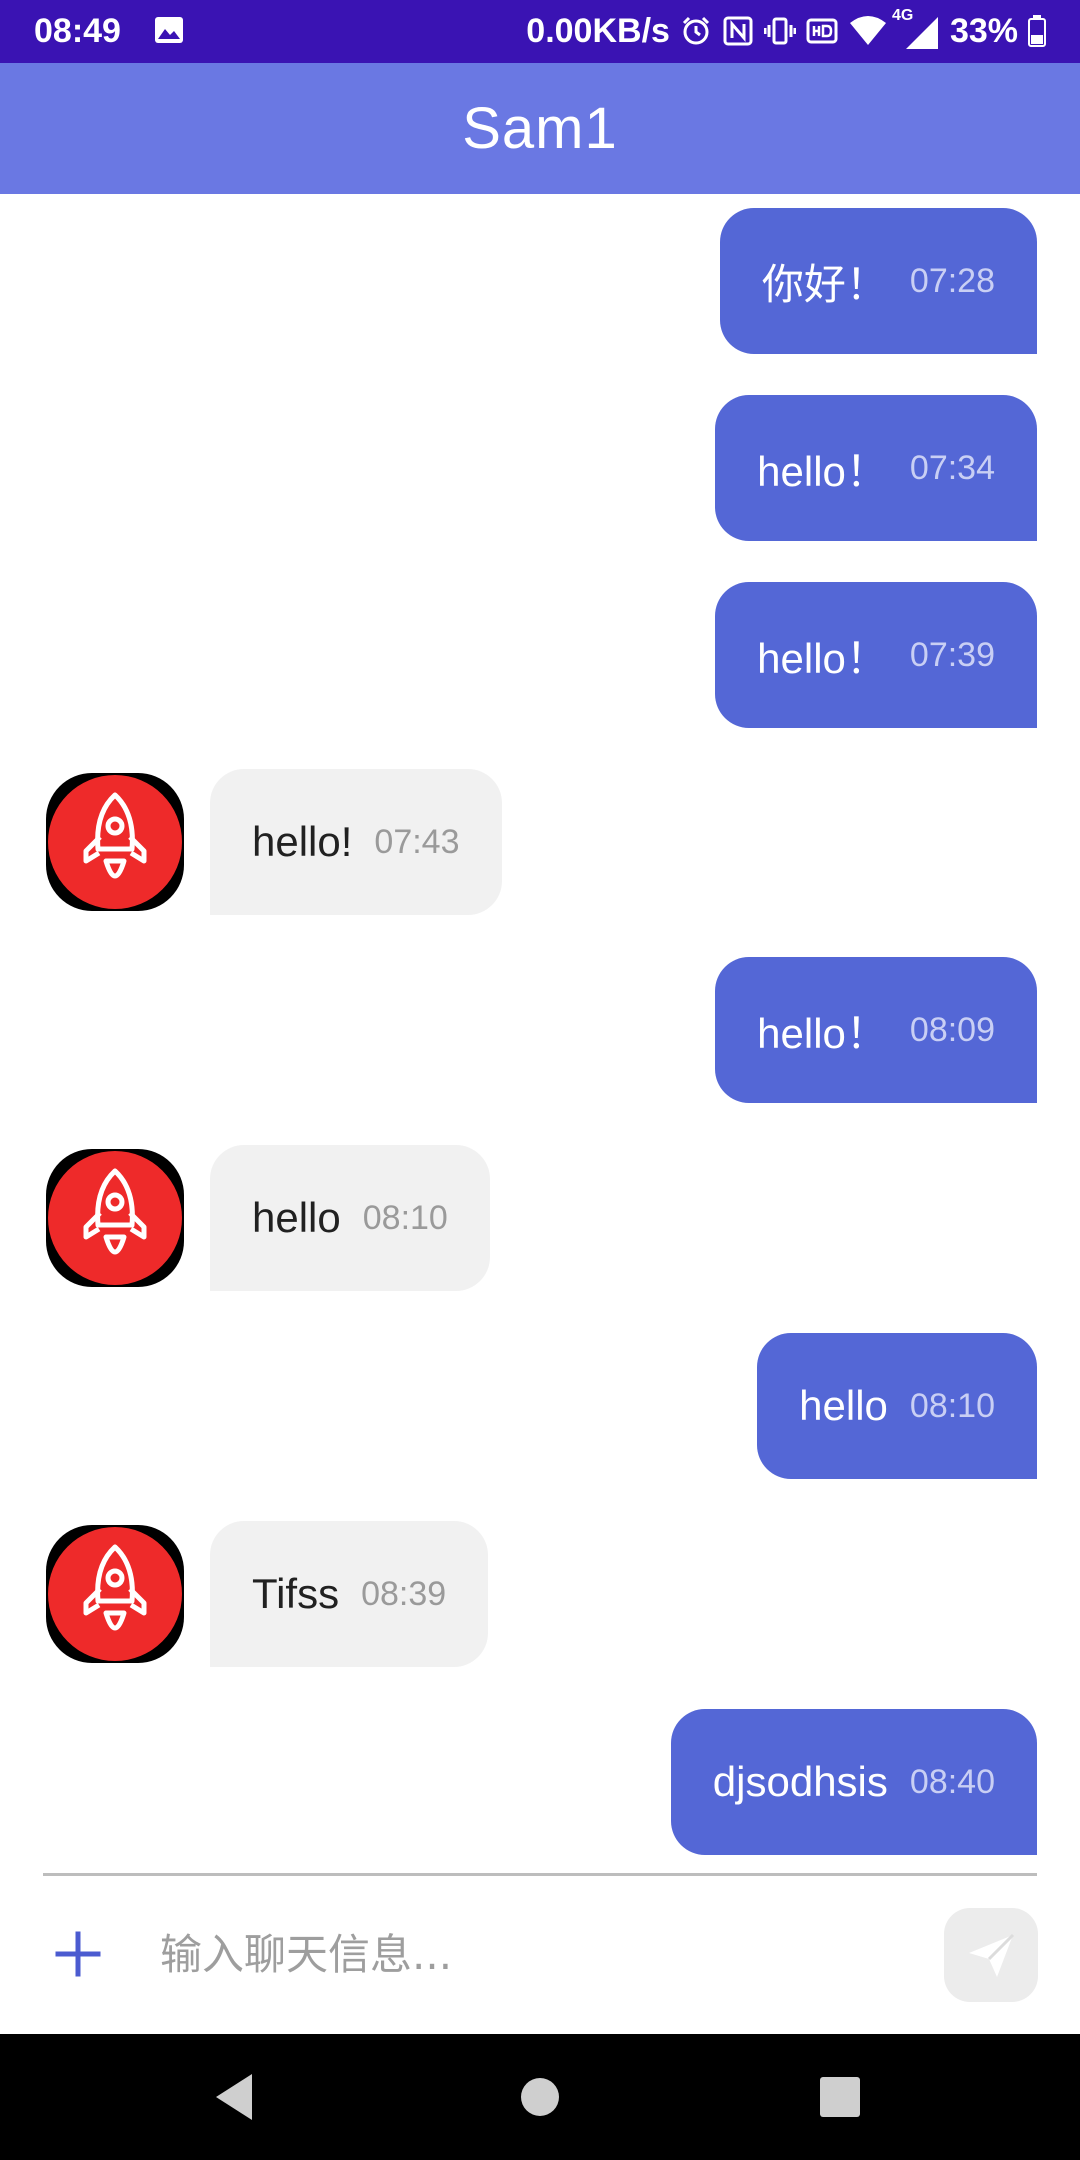 The image size is (1080, 2160). Describe the element at coordinates (822, 31) in the screenshot. I see `hd-icon` at that location.